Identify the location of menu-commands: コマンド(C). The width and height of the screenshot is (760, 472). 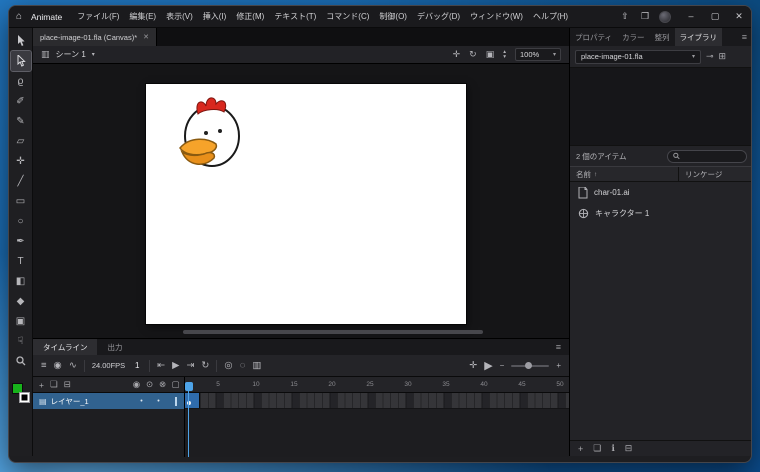
(347, 16).